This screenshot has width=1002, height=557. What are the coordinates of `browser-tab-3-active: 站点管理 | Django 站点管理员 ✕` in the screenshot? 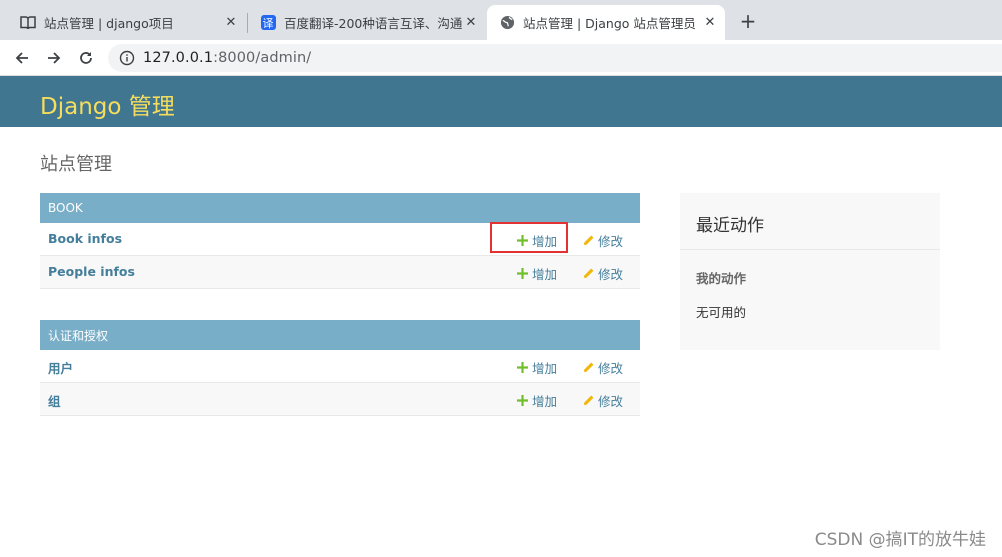 It's located at (606, 22).